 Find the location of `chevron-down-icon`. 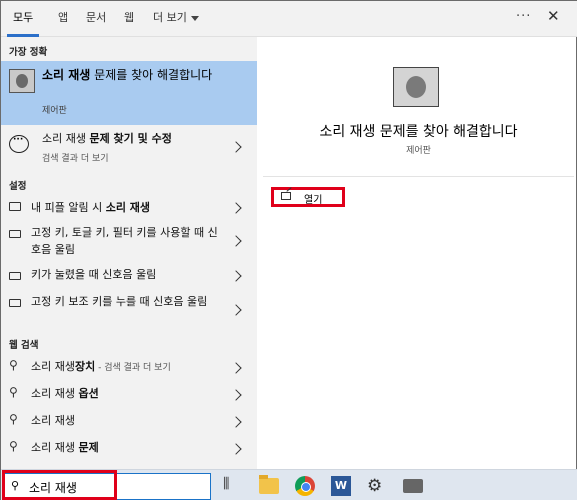

chevron-down-icon is located at coordinates (194, 18).